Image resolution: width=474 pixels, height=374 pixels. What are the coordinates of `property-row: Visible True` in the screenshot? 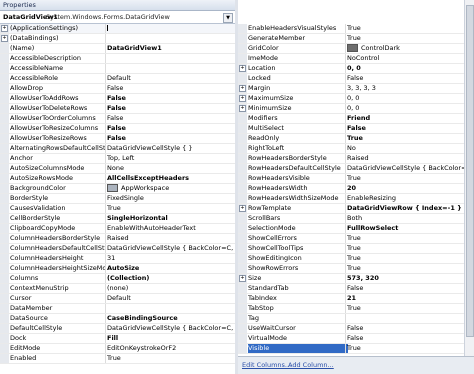 It's located at (356, 349).